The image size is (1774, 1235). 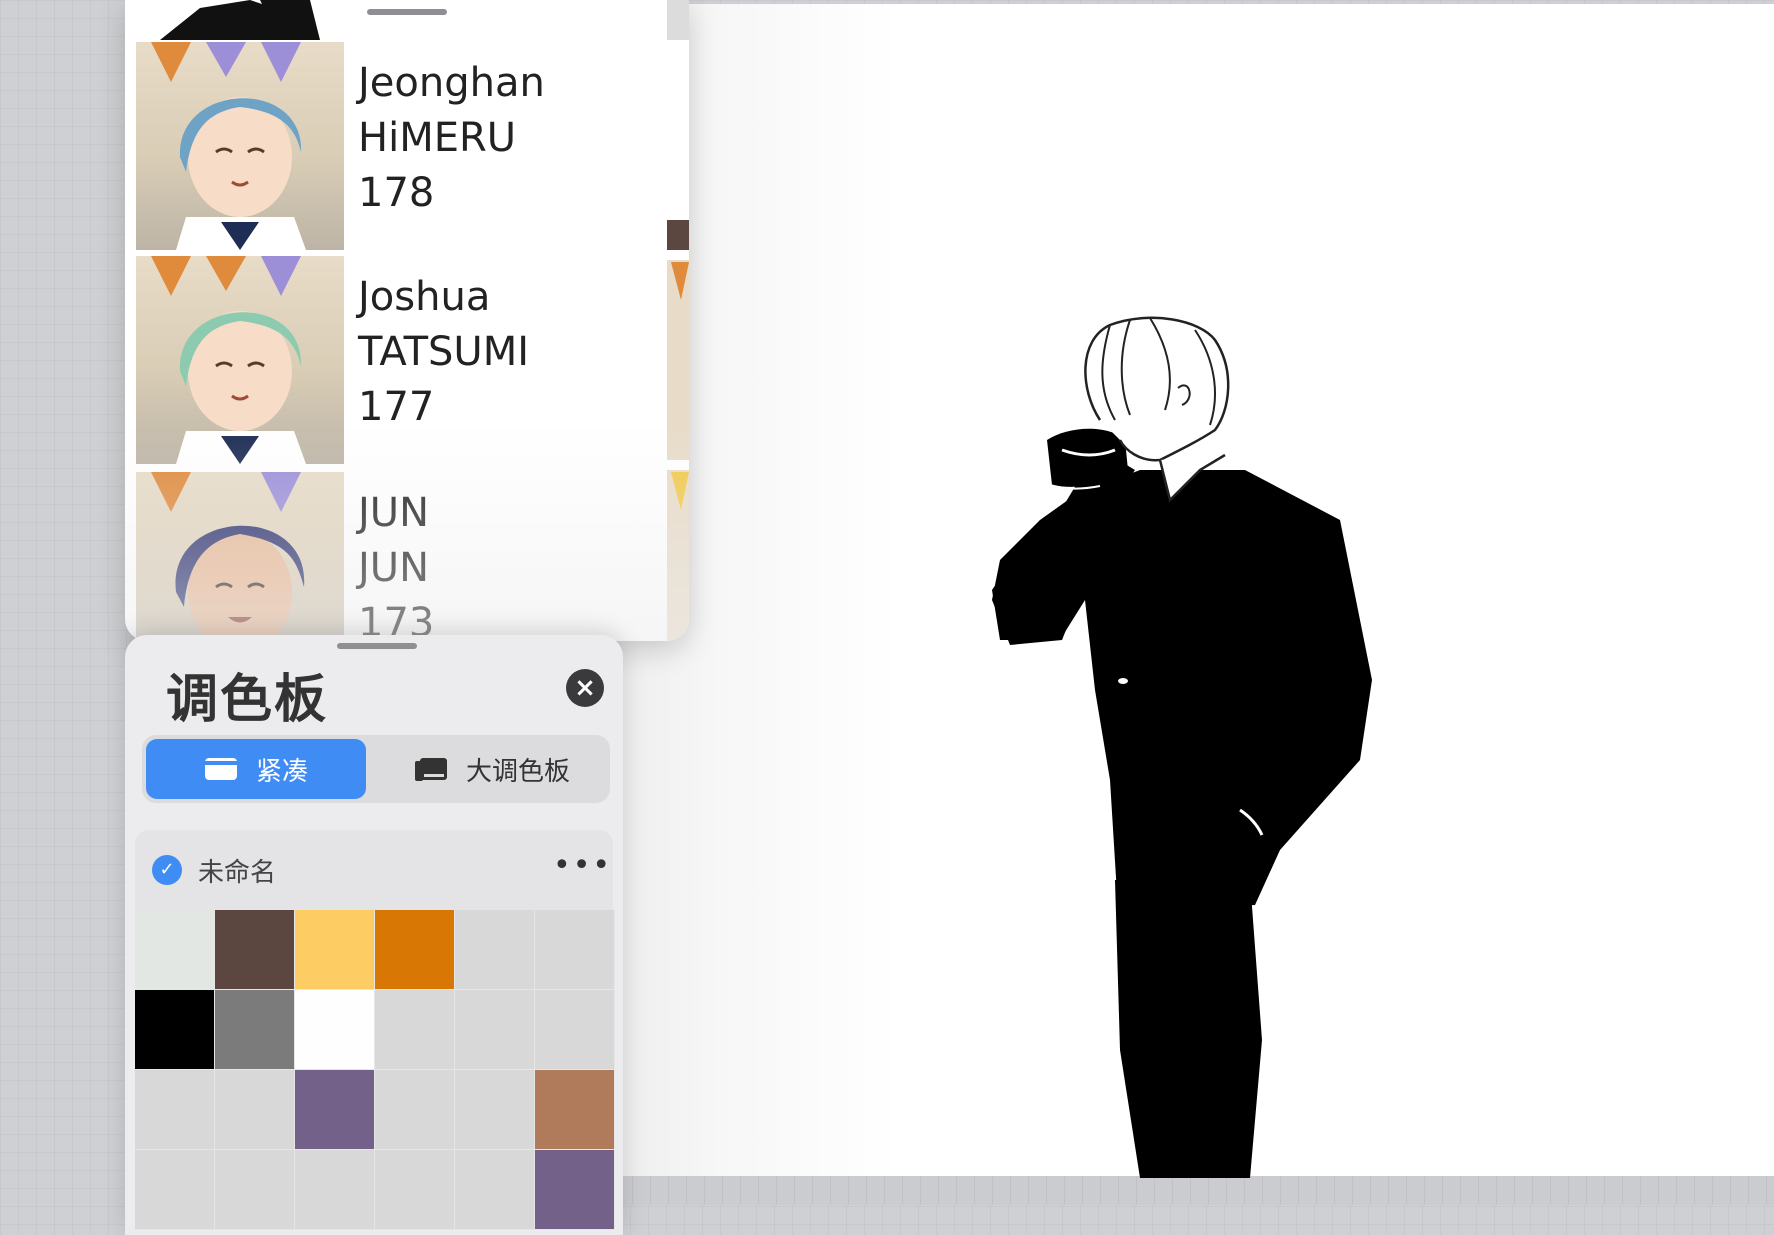 What do you see at coordinates (1182, 747) in the screenshot?
I see `sketch-figure` at bounding box center [1182, 747].